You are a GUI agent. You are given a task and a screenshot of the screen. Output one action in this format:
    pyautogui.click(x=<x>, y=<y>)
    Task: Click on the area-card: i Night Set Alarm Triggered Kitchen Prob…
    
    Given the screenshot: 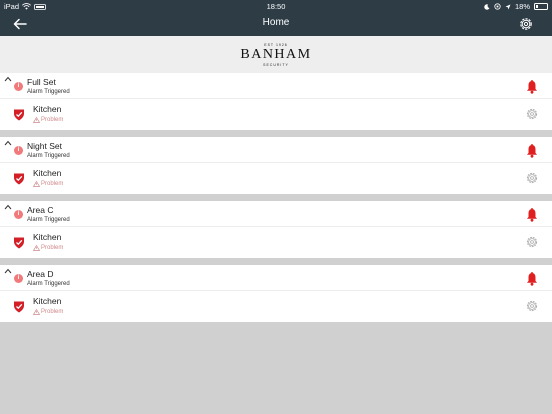 What is the action you would take?
    pyautogui.click(x=276, y=165)
    